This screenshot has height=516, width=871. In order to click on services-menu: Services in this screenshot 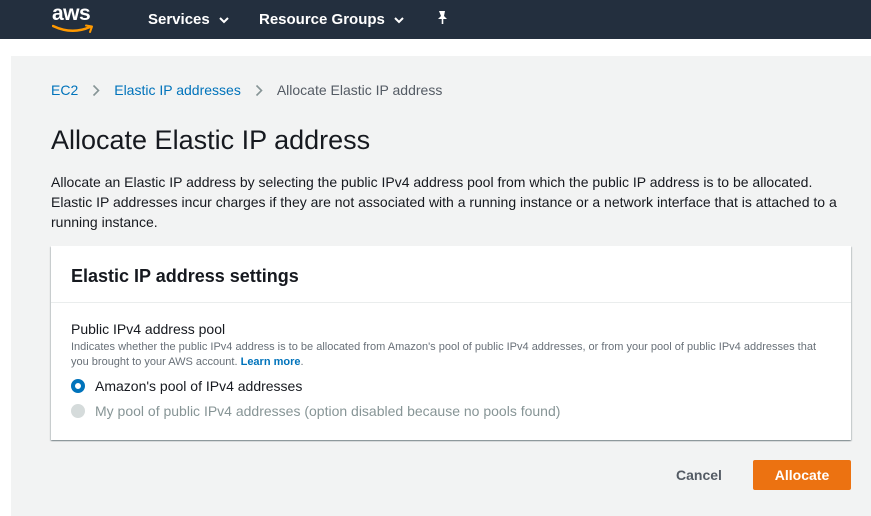, I will do `click(188, 19)`.